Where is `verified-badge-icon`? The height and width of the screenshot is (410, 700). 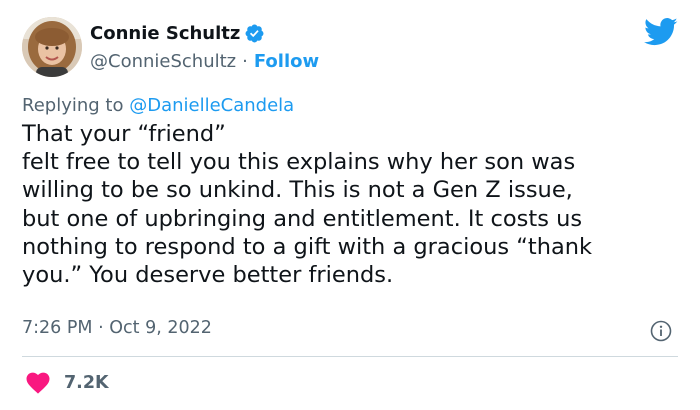
verified-badge-icon is located at coordinates (254, 33).